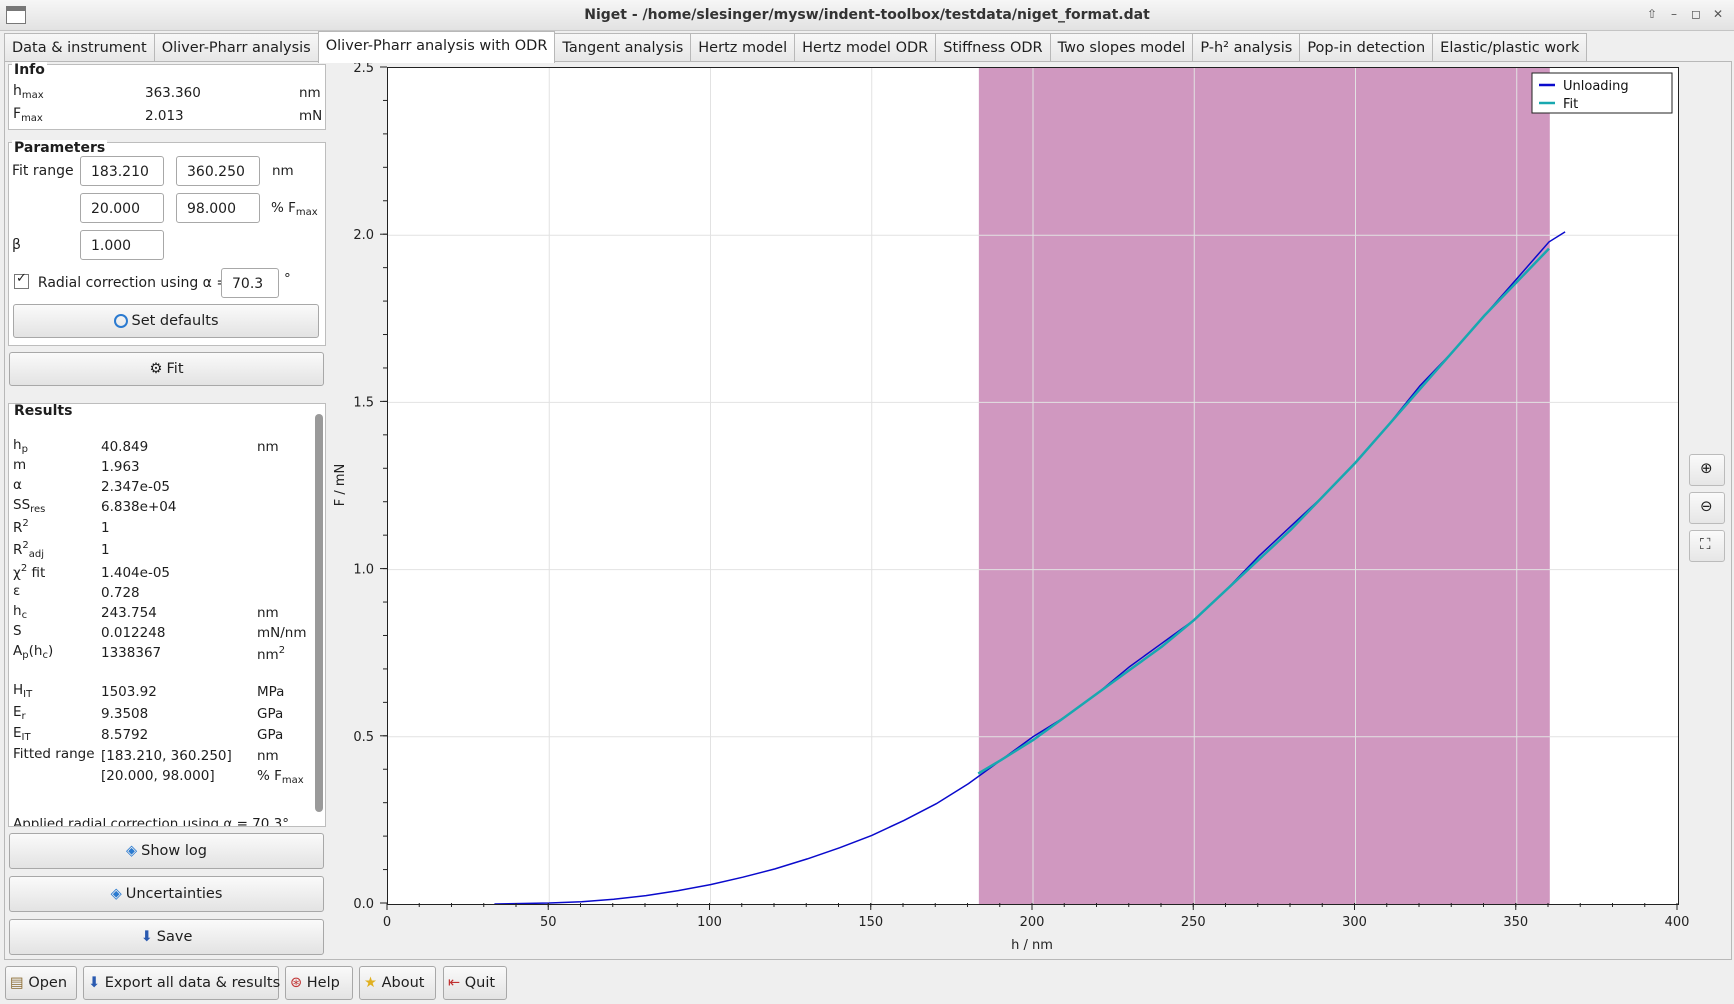 The image size is (1734, 1004). Describe the element at coordinates (1366, 47) in the screenshot. I see `tab-pop-in-detection: Pop-in detection` at that location.